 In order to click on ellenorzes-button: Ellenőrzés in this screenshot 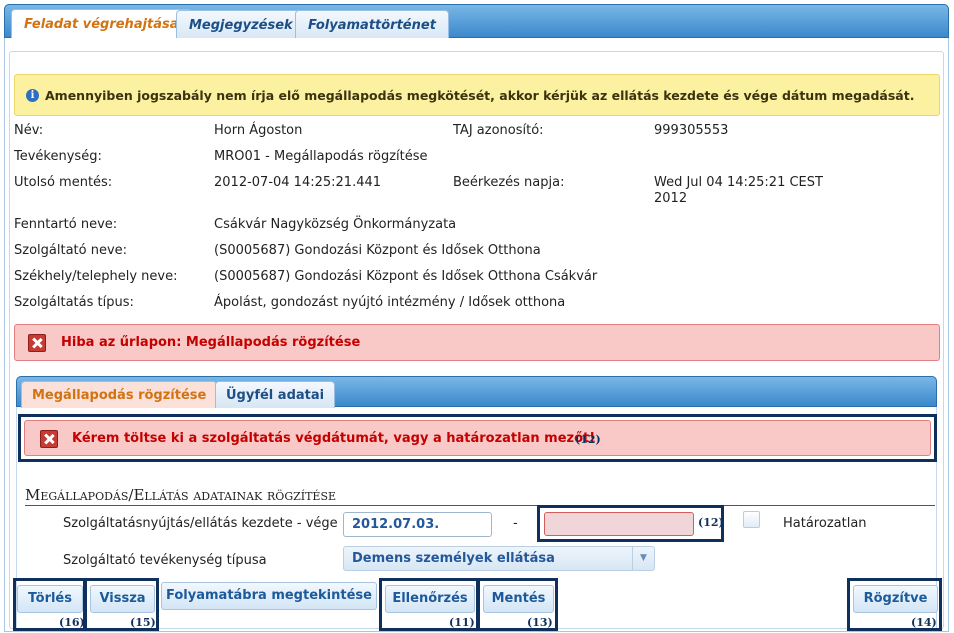, I will do `click(430, 599)`.